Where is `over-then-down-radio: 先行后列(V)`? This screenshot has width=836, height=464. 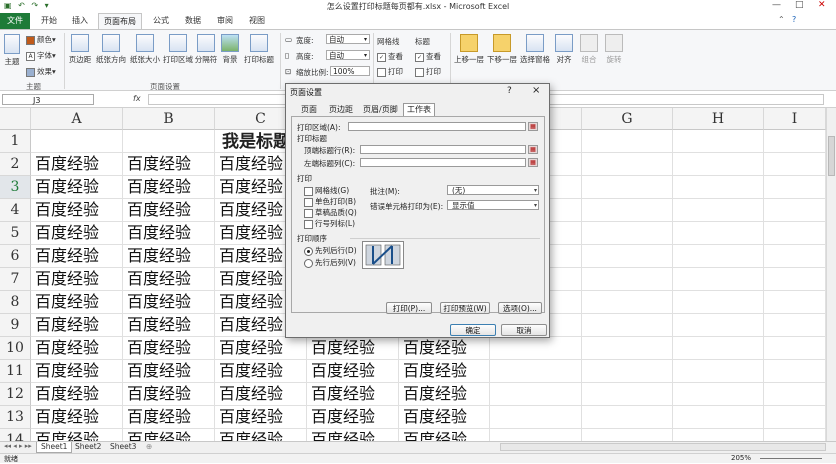 over-then-down-radio: 先行后列(V) is located at coordinates (330, 262).